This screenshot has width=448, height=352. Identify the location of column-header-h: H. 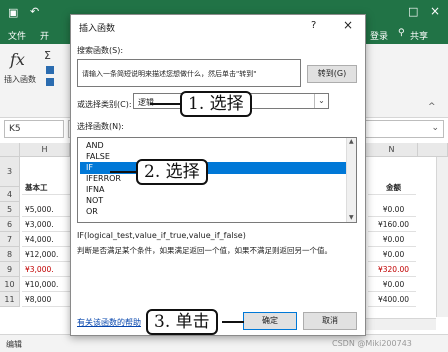
(45, 150).